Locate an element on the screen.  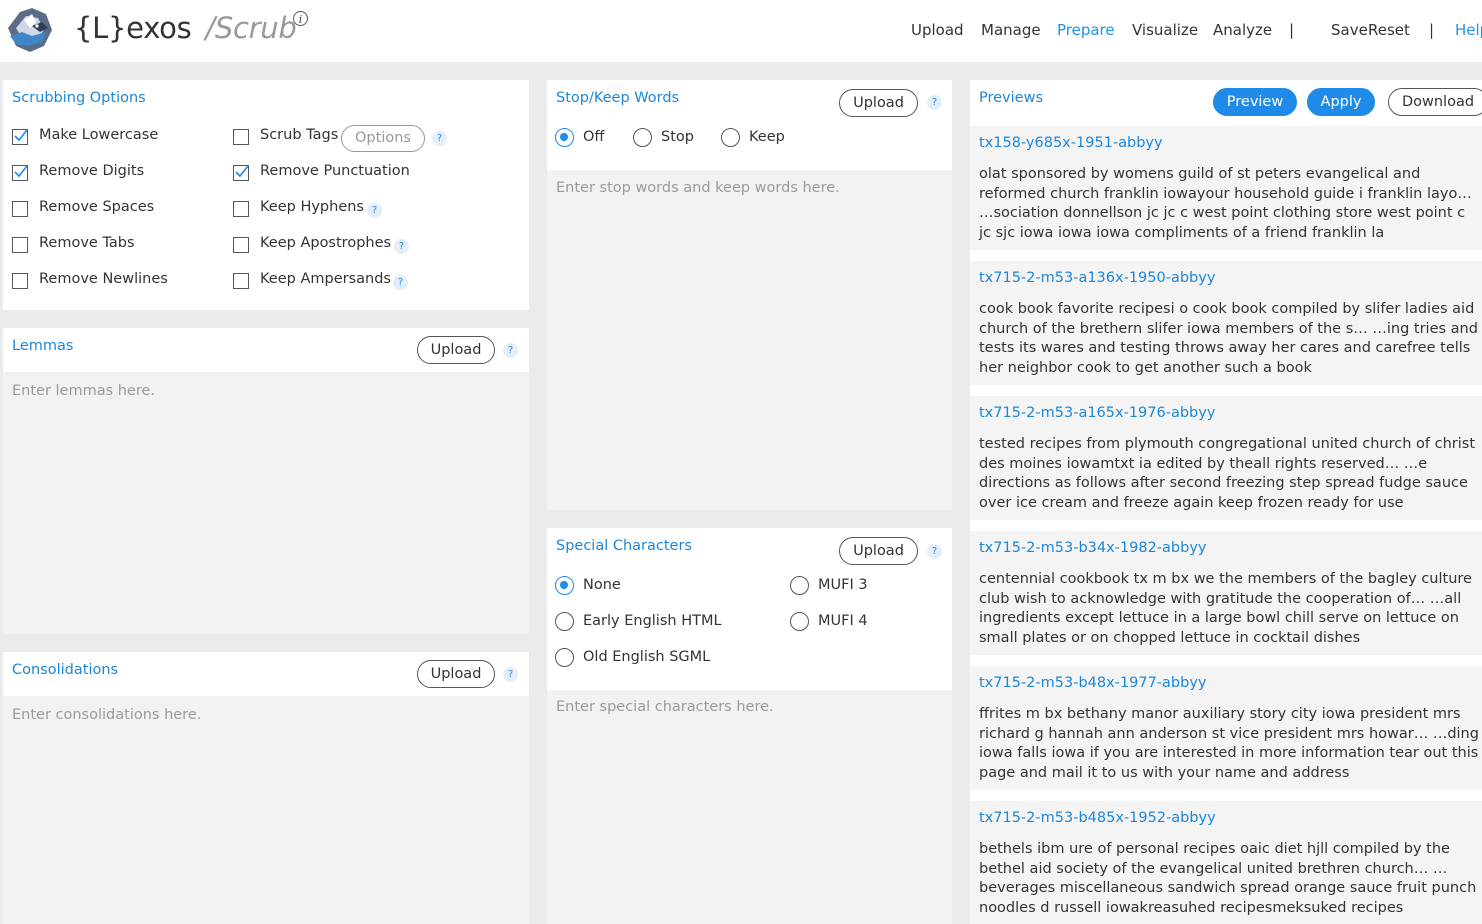
radio-off is located at coordinates (564, 137).